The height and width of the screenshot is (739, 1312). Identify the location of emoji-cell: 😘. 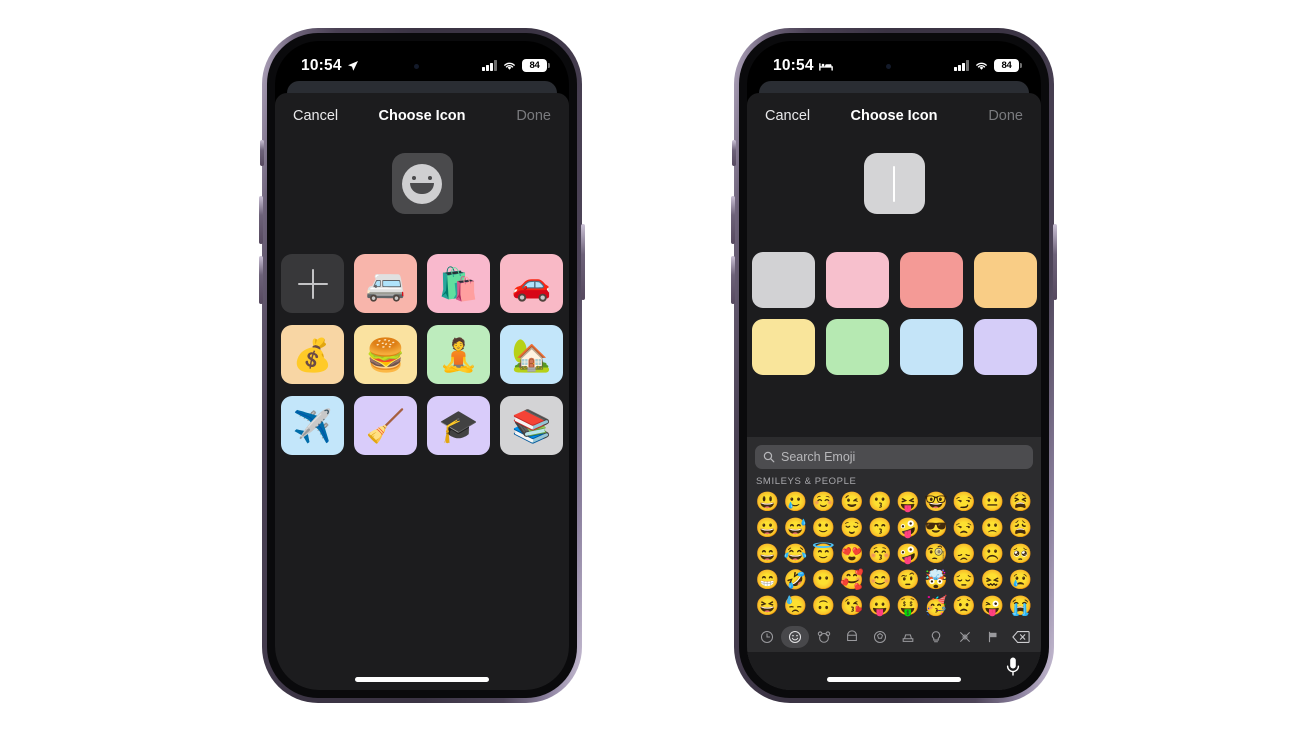
(851, 607).